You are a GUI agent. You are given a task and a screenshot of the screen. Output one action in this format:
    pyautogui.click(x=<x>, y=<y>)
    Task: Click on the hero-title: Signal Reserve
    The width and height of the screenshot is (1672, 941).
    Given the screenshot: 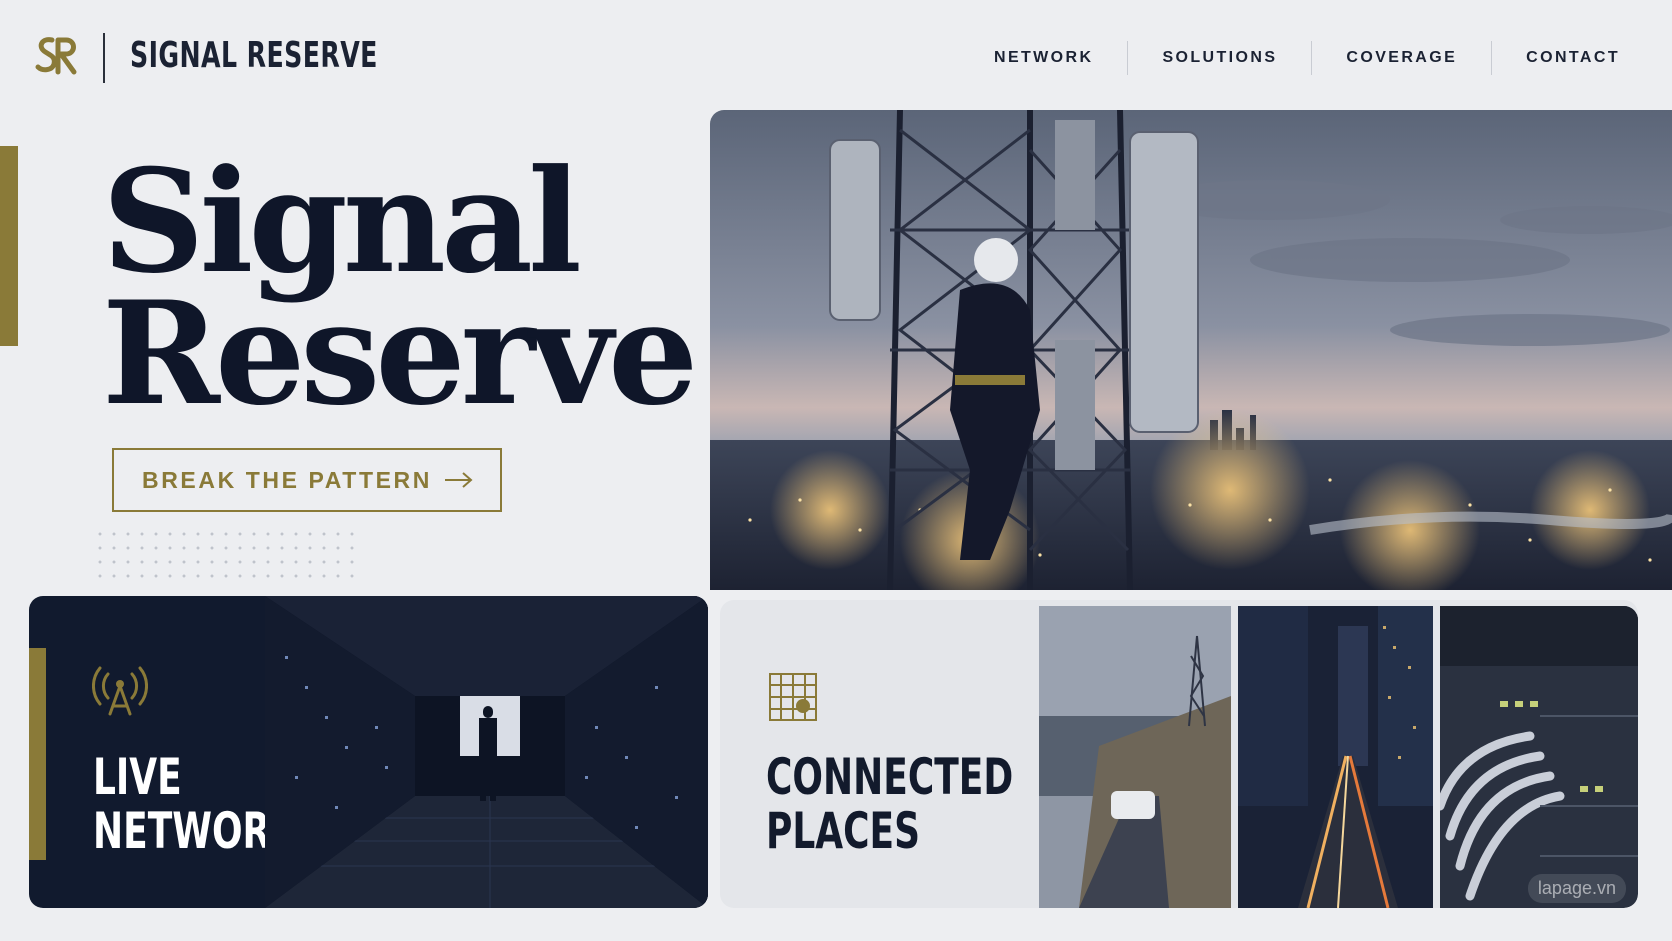 What is the action you would take?
    pyautogui.click(x=400, y=288)
    